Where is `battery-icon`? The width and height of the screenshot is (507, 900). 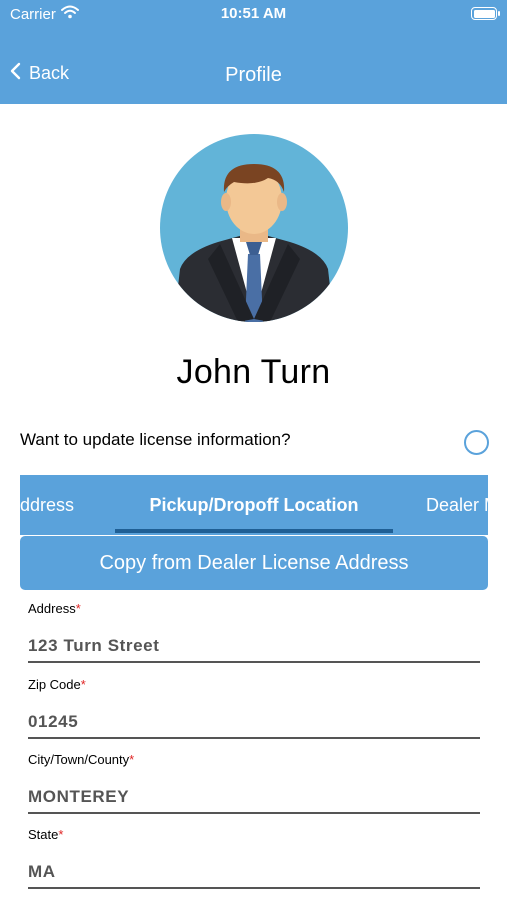
battery-icon is located at coordinates (485, 13).